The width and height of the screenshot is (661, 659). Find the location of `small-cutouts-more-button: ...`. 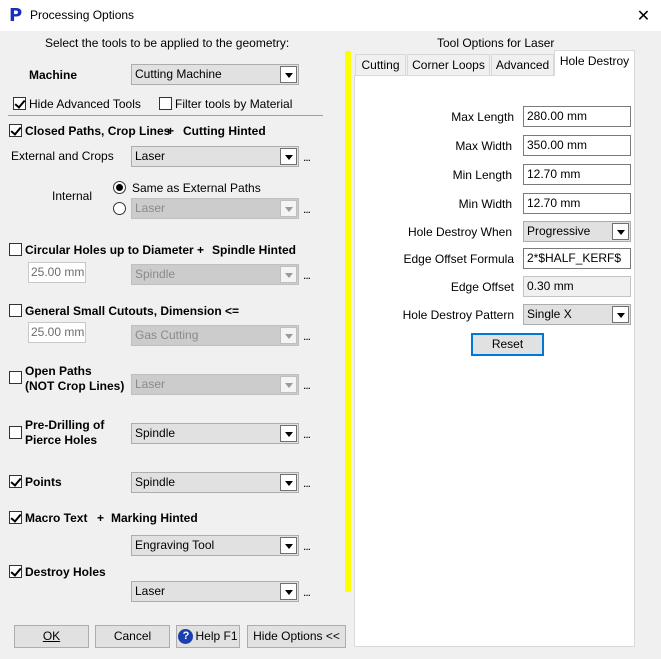

small-cutouts-more-button: ... is located at coordinates (307, 336).